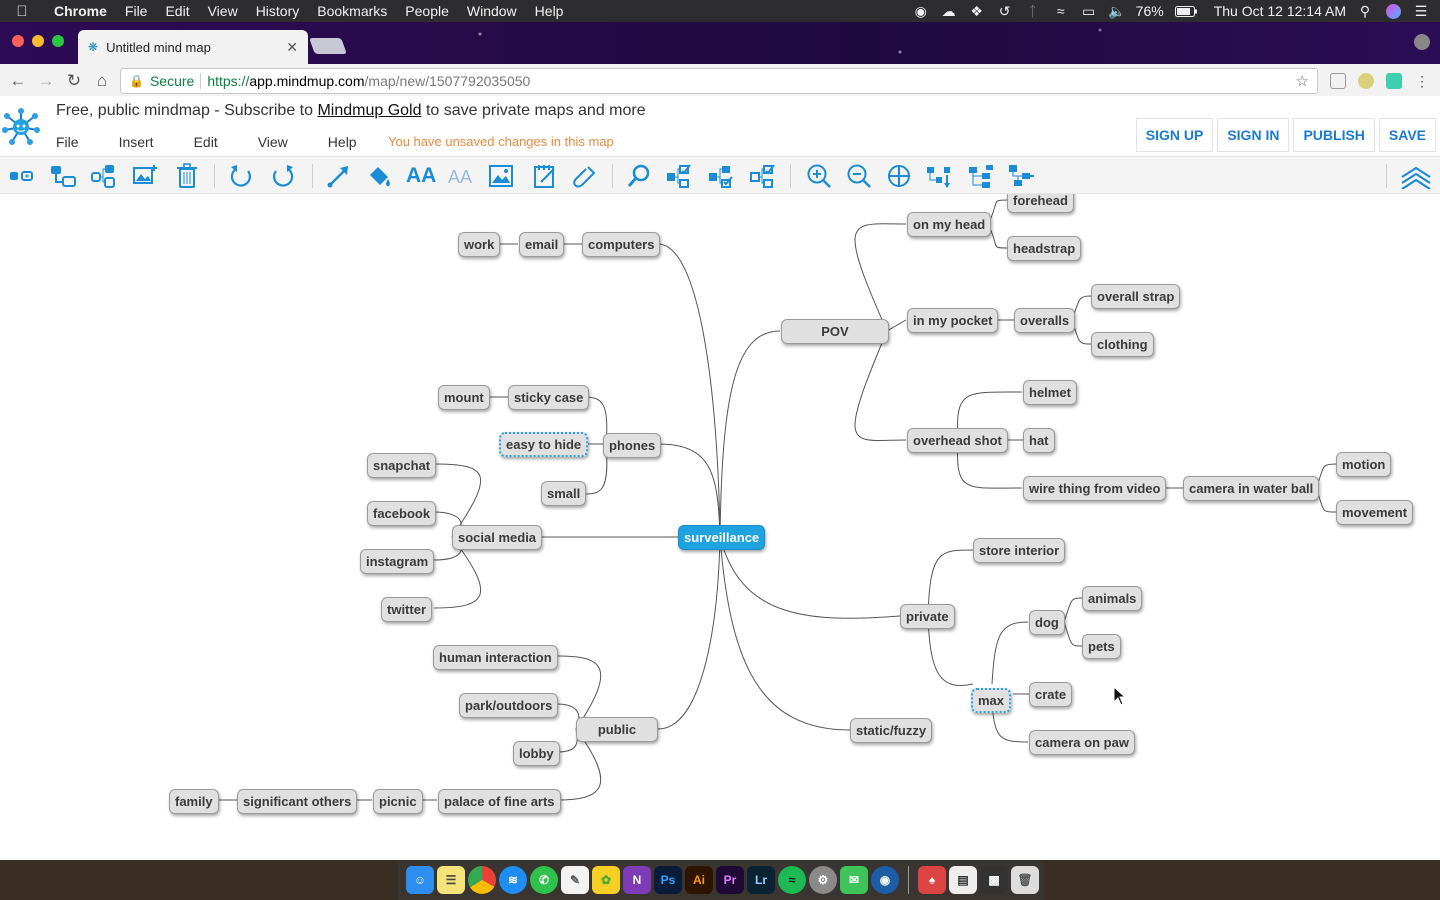 This screenshot has height=900, width=1440. What do you see at coordinates (499, 801) in the screenshot?
I see `node-palace-of-fine-arts: palace of fine arts` at bounding box center [499, 801].